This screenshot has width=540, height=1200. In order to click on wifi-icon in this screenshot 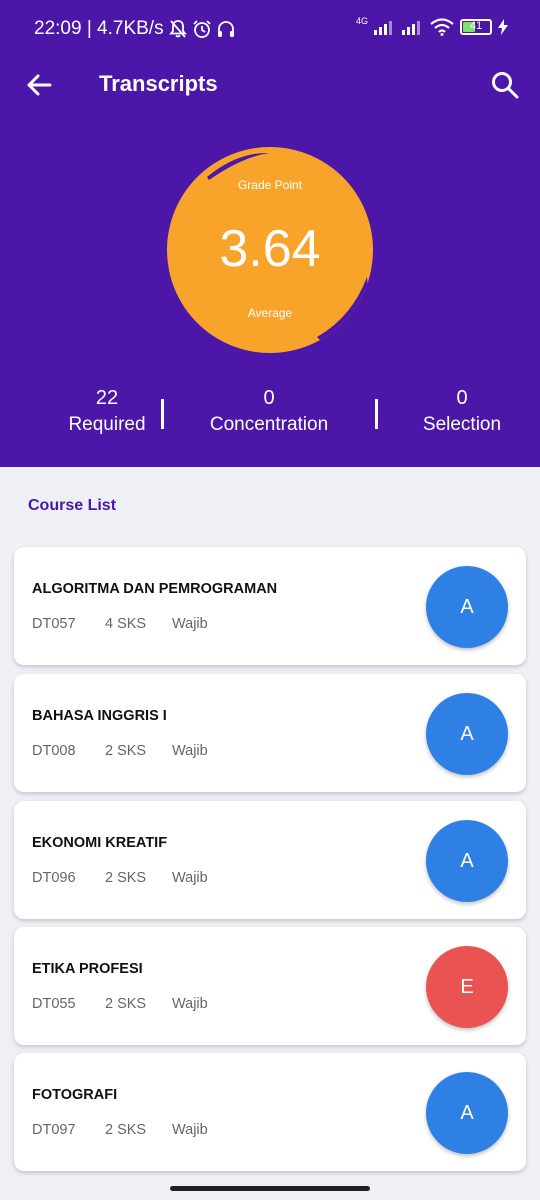, I will do `click(442, 27)`.